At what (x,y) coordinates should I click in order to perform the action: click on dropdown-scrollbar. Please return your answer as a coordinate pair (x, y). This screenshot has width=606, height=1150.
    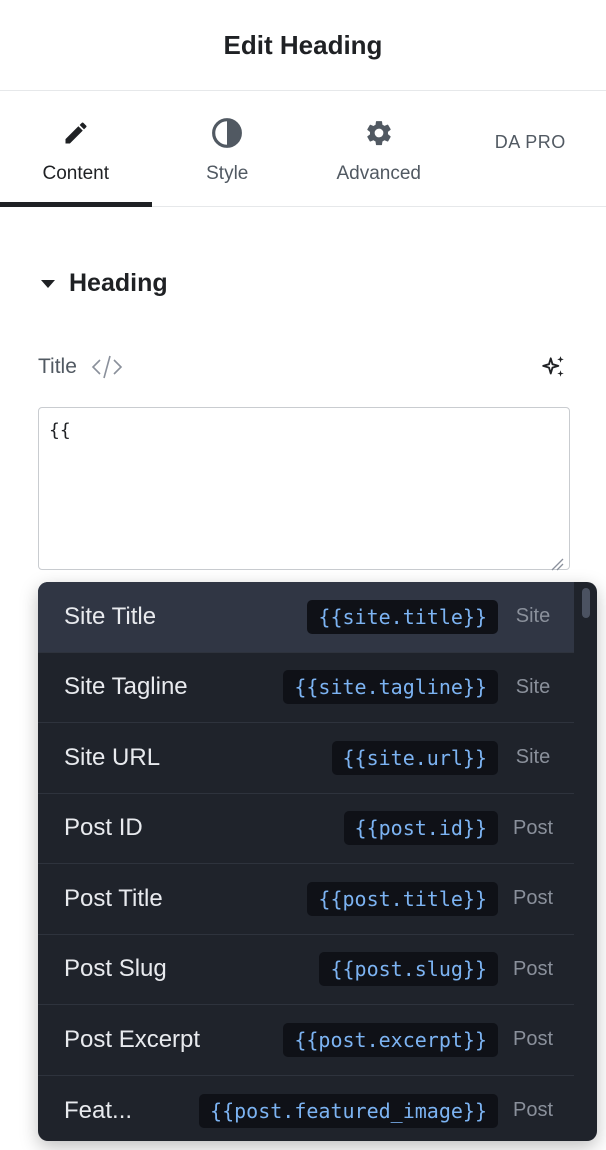
    Looking at the image, I should click on (586, 603).